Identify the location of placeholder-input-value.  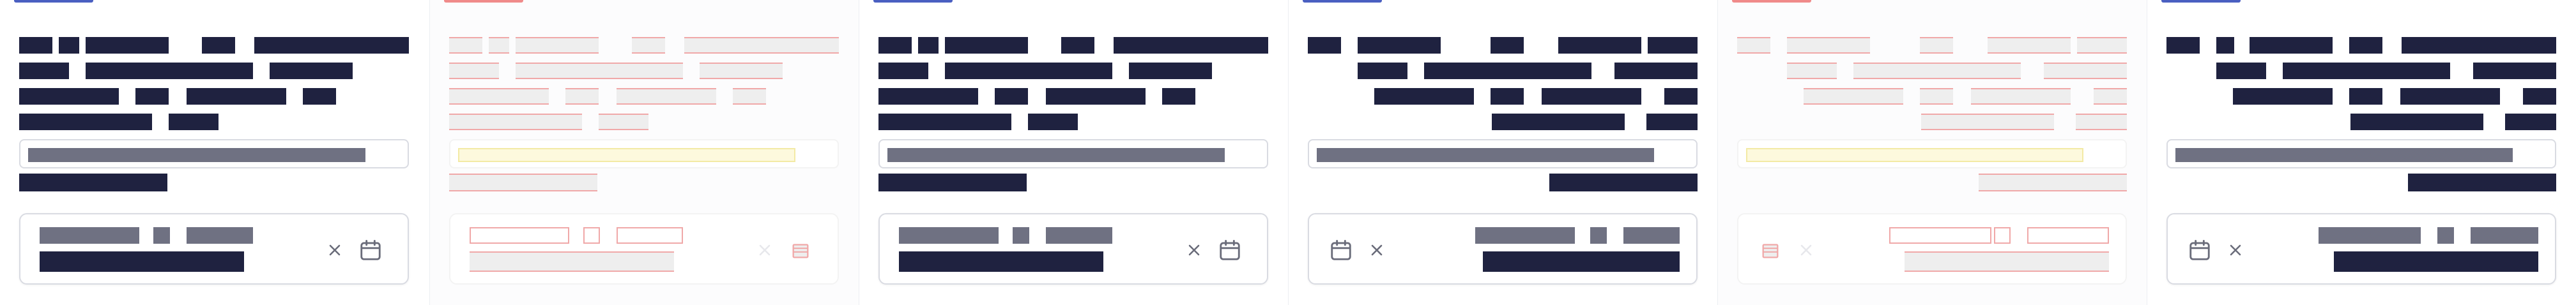
(626, 155).